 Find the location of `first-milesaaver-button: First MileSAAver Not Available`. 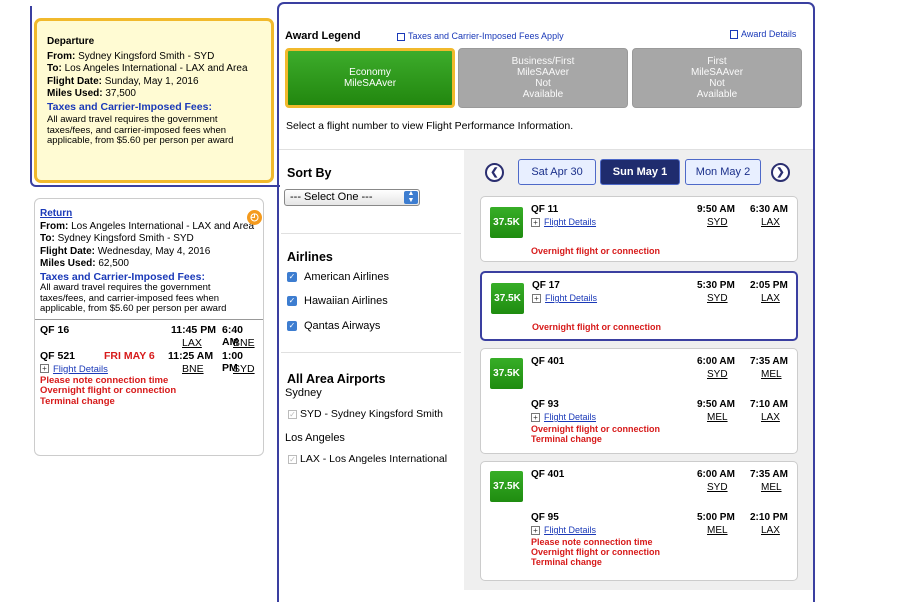

first-milesaaver-button: First MileSAAver Not Available is located at coordinates (717, 78).